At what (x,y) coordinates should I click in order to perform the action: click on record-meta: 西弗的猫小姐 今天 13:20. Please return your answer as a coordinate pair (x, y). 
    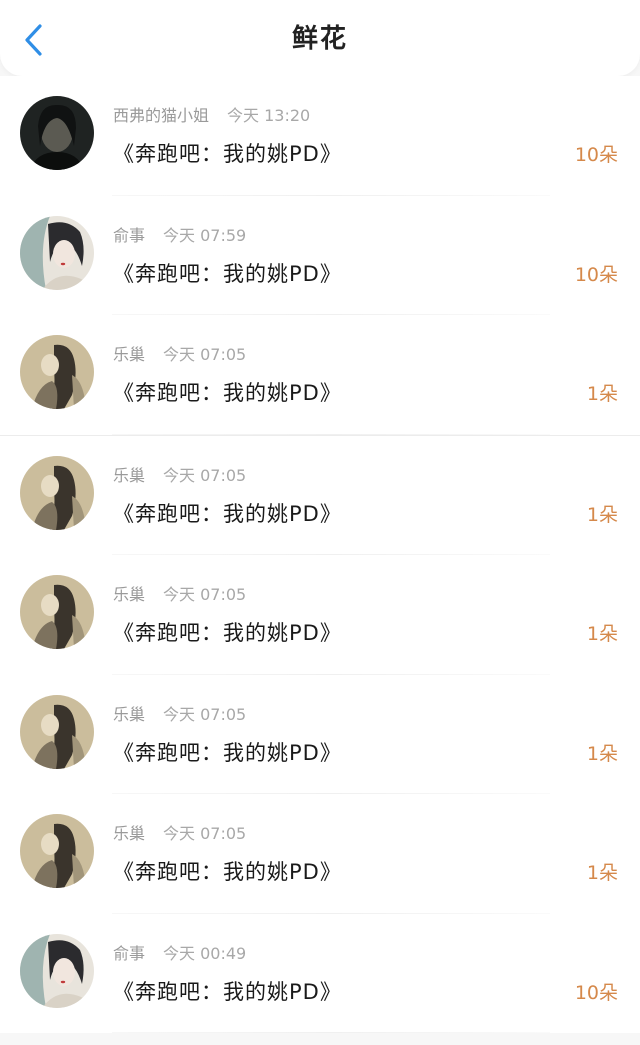
    Looking at the image, I should click on (211, 114).